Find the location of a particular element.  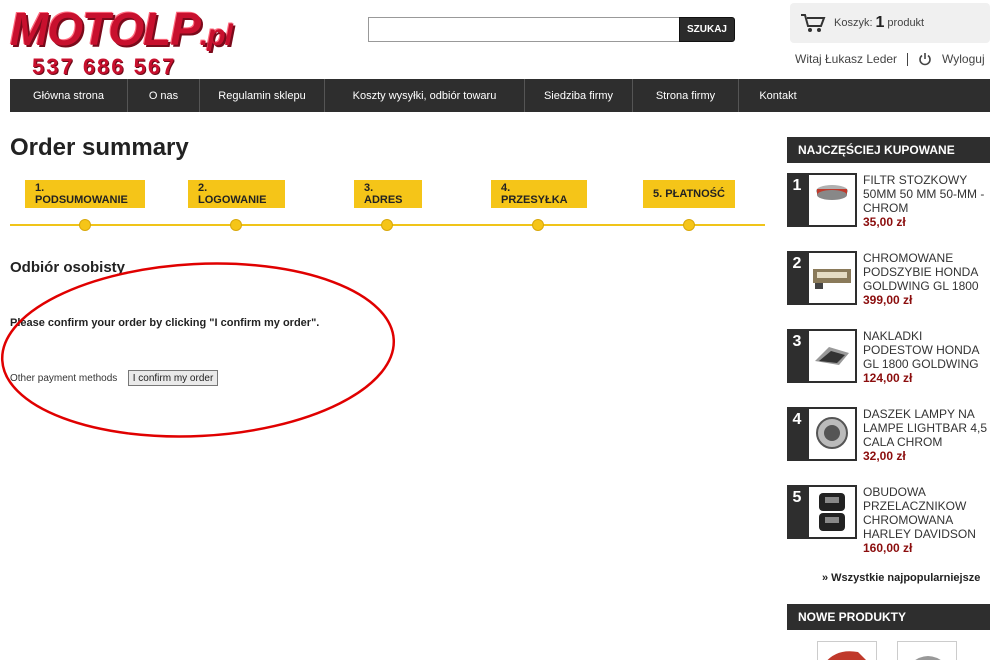

step-login: 2. LOGOWANIE is located at coordinates (236, 194).